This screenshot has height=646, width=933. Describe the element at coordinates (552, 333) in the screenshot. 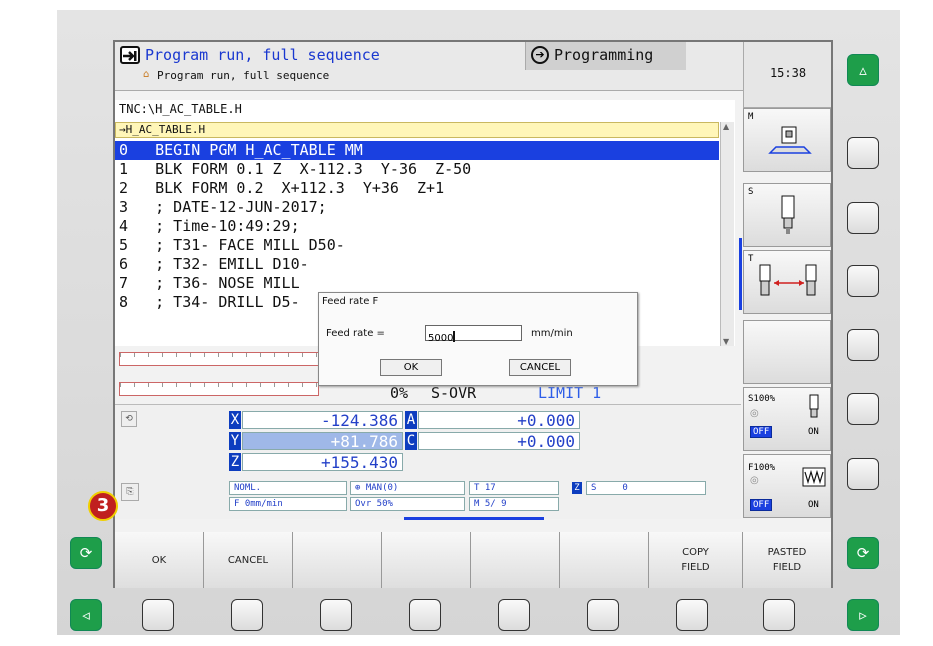

I see `dialog-unit: mm/min` at that location.